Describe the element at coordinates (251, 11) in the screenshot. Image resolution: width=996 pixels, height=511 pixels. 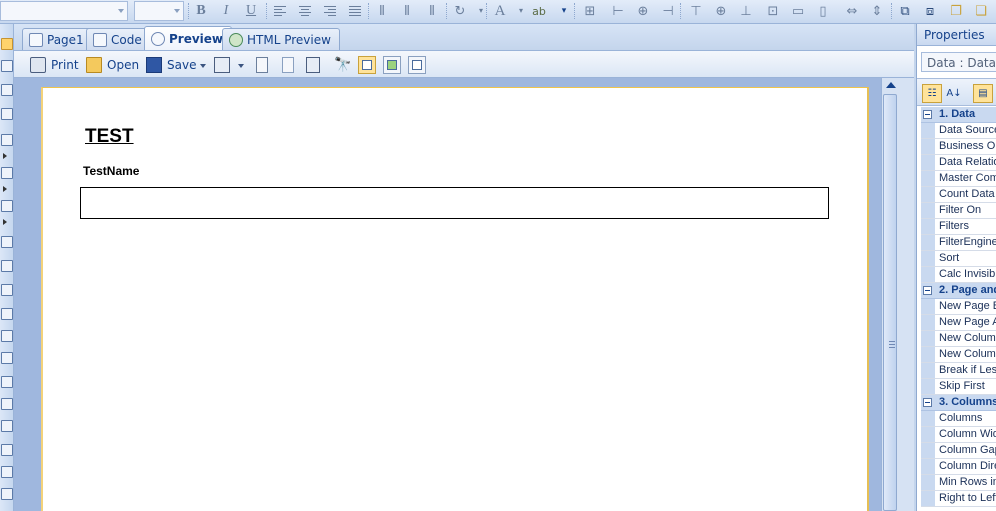
I see `underline-icon: U` at that location.